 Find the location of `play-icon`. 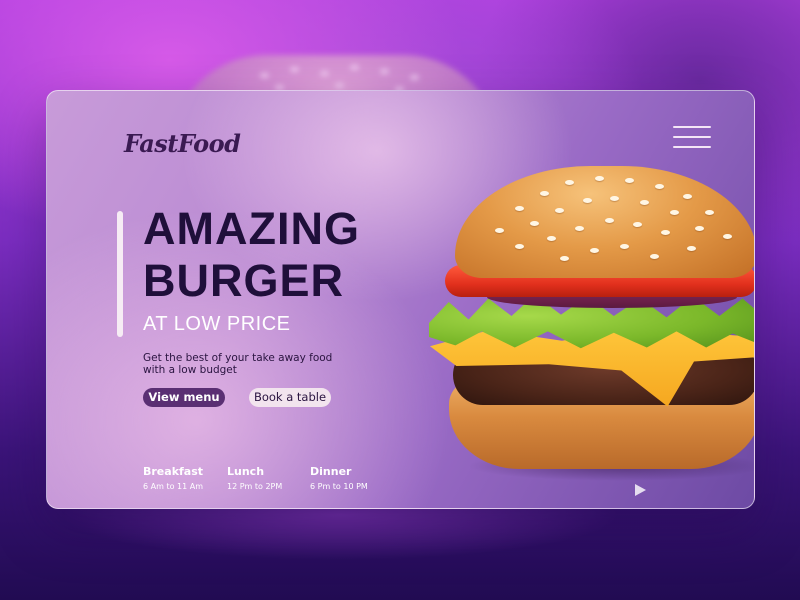

play-icon is located at coordinates (640, 490).